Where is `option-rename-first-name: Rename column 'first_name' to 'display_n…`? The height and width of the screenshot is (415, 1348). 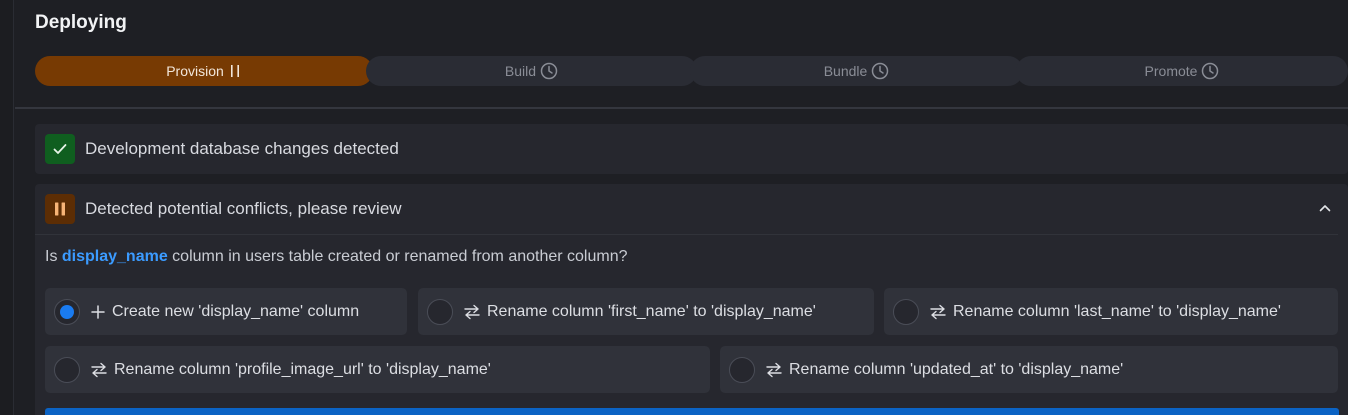 option-rename-first-name: Rename column 'first_name' to 'display_n… is located at coordinates (646, 311).